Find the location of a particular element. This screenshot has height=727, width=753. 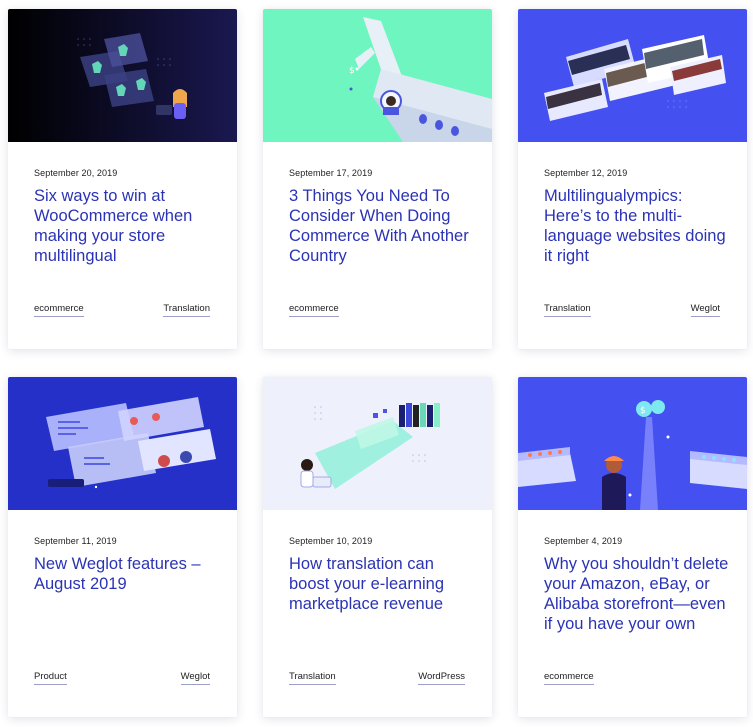

post-date: September 10, 2019 is located at coordinates (331, 541).